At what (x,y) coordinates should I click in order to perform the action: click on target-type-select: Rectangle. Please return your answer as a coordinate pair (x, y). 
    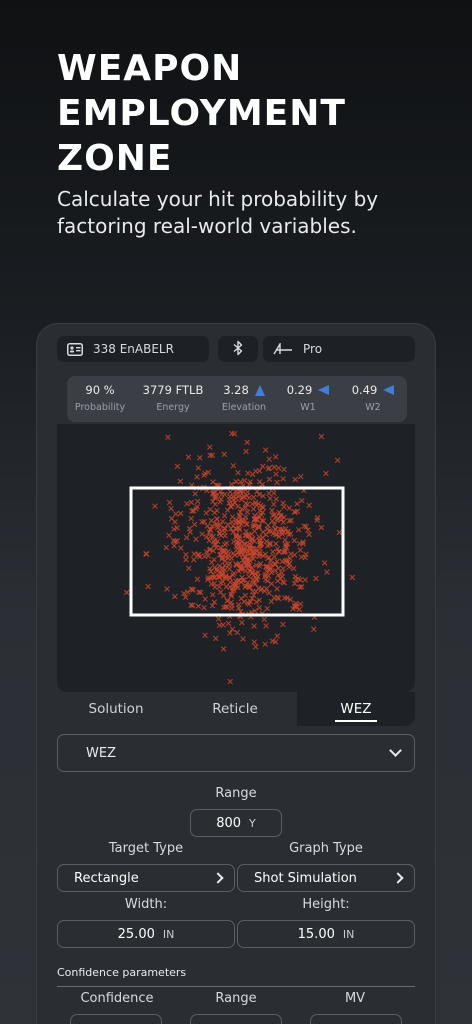
    Looking at the image, I should click on (146, 878).